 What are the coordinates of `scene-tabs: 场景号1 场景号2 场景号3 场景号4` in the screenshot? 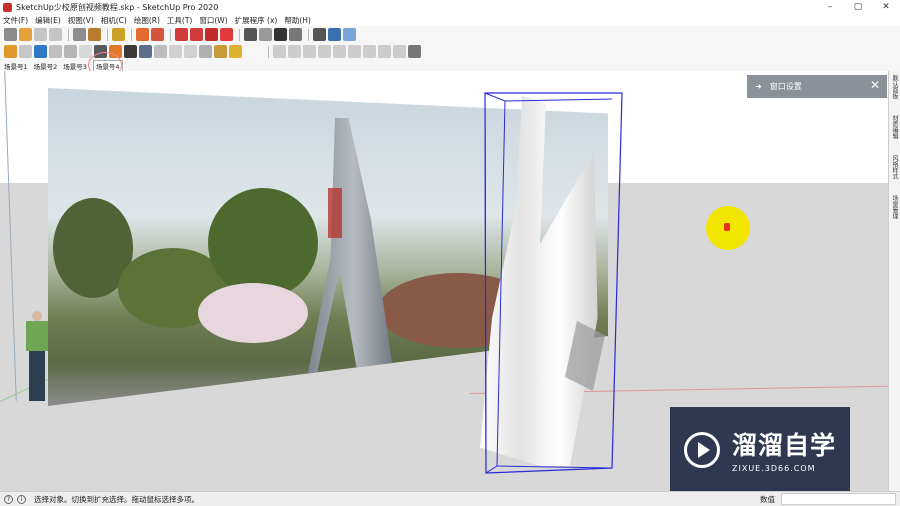 It's located at (450, 65).